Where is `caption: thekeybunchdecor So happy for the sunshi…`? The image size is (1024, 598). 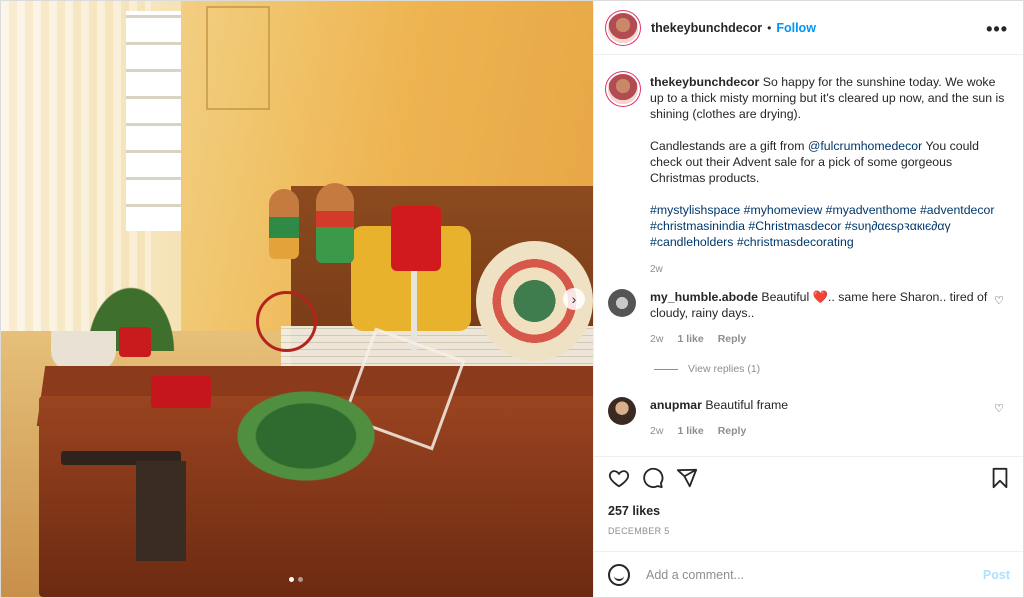
caption: thekeybunchdecor So happy for the sunshi… is located at coordinates (808, 176).